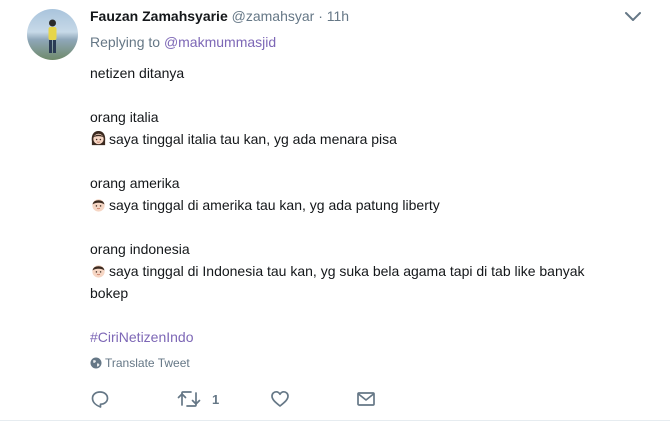 The height and width of the screenshot is (423, 670). Describe the element at coordinates (273, 16) in the screenshot. I see `author-handle: @zamahsyar` at that location.